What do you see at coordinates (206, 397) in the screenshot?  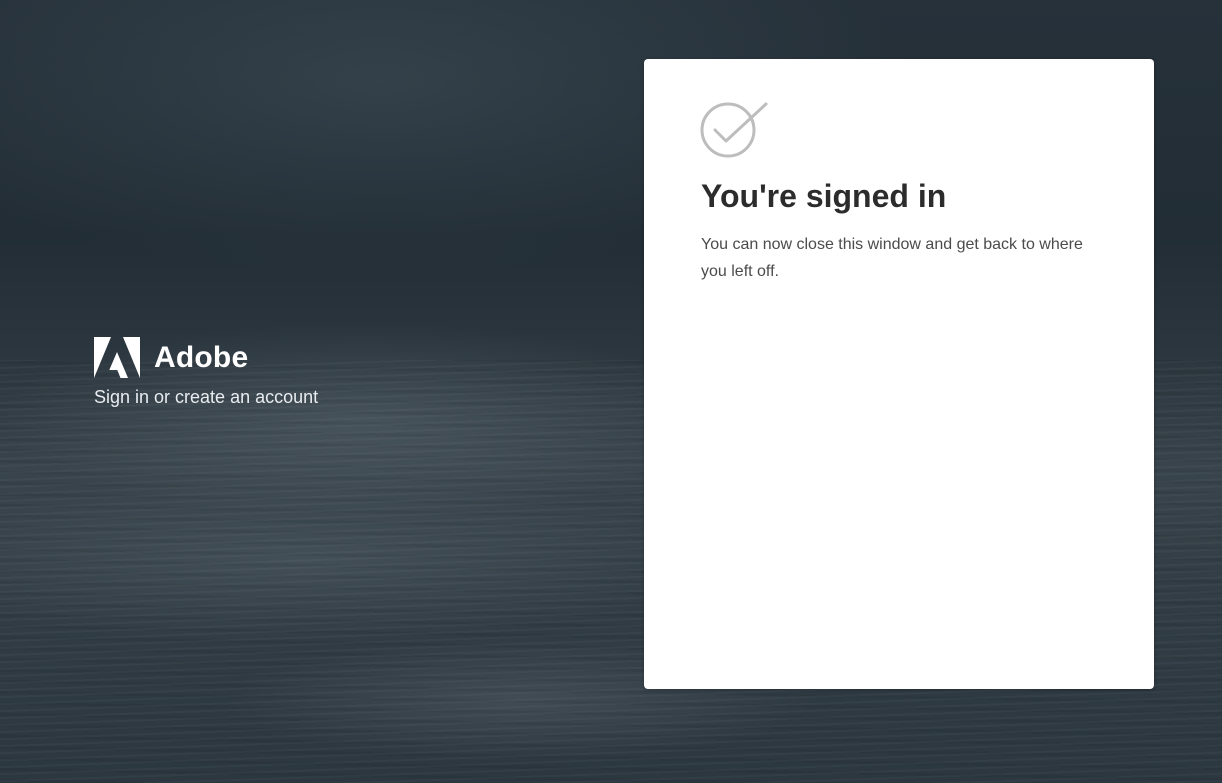 I see `brand-tagline: Sign in or create an account` at bounding box center [206, 397].